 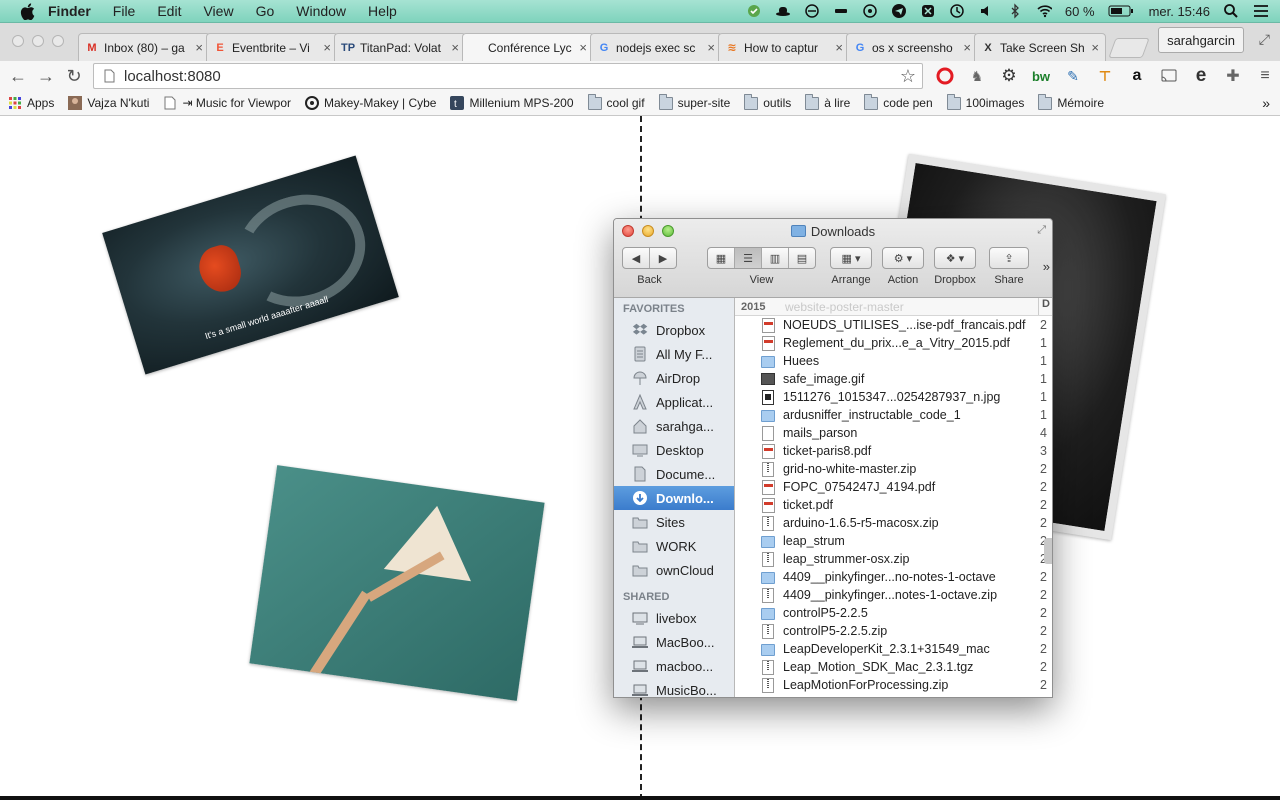 I want to click on sidebar-item-owncloud: ownCloud, so click(x=674, y=570).